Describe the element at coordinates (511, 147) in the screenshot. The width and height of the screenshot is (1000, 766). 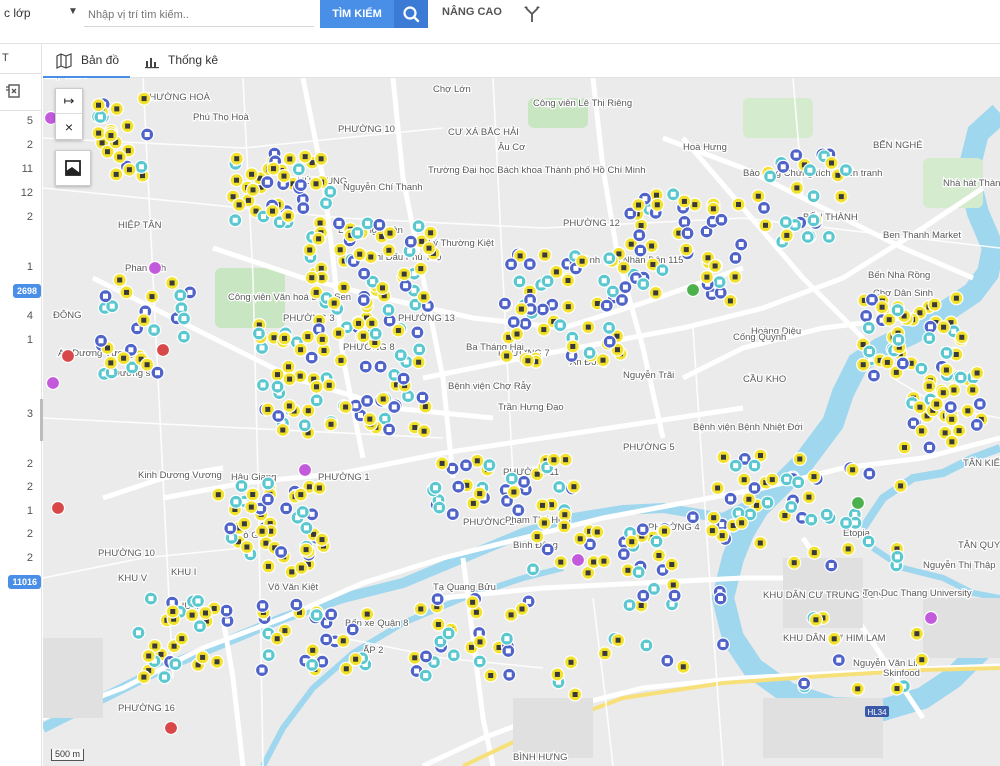
I see `map-place-label: Âu Cơ` at that location.